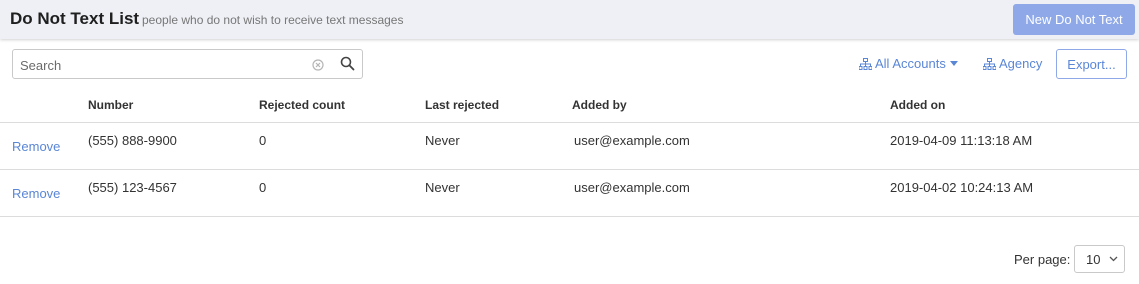  What do you see at coordinates (1021, 63) in the screenshot?
I see `agency-label: Agency` at bounding box center [1021, 63].